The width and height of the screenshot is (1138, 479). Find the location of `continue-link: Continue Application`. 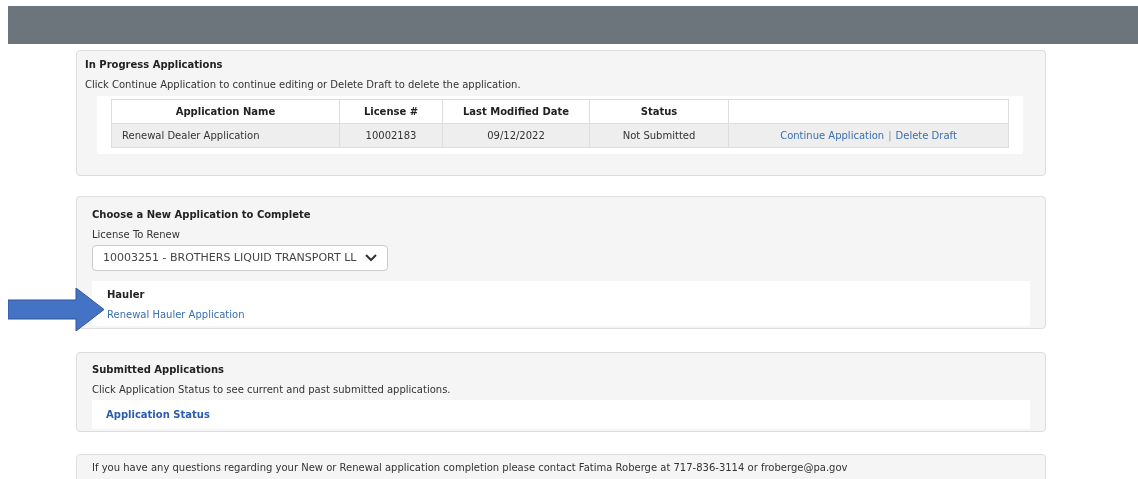

continue-link: Continue Application is located at coordinates (832, 135).